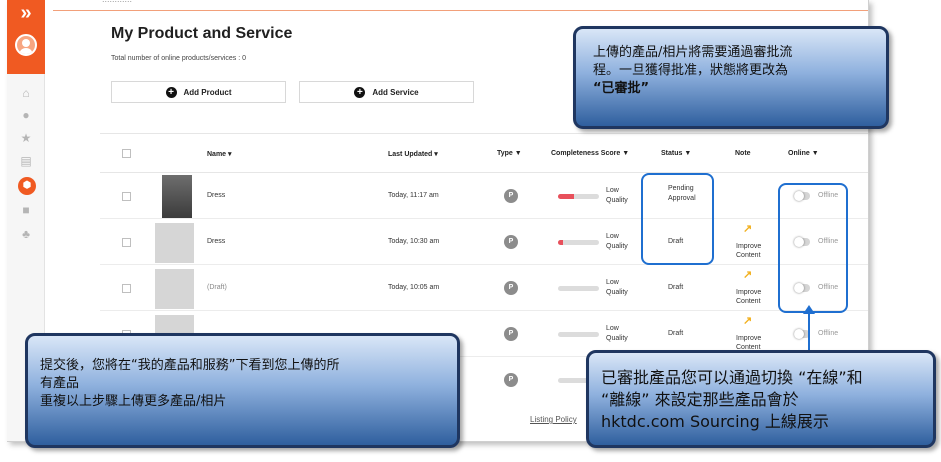 This screenshot has height=462, width=941. I want to click on approval-callout: 上傳的產品/相片將需要通過審批流 程。一旦獲得批准，狀態將更改為 “已審批”, so click(731, 77).